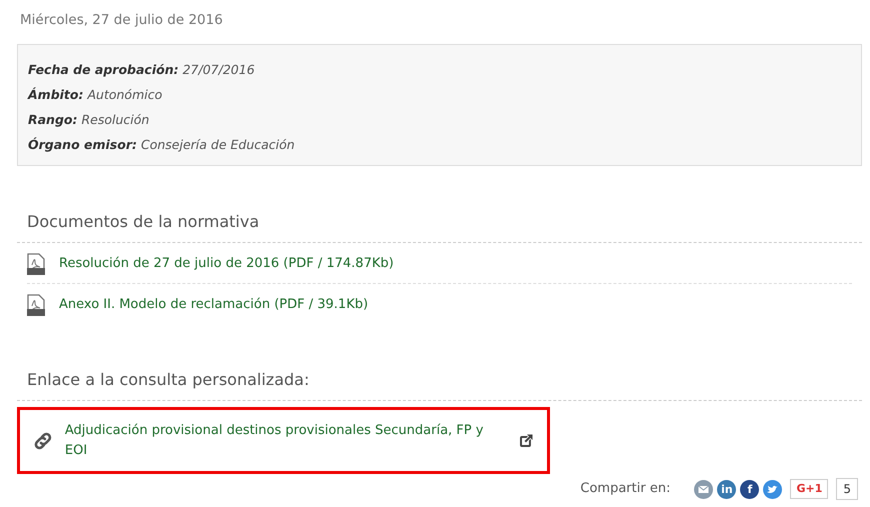  I want to click on link-icon, so click(43, 440).